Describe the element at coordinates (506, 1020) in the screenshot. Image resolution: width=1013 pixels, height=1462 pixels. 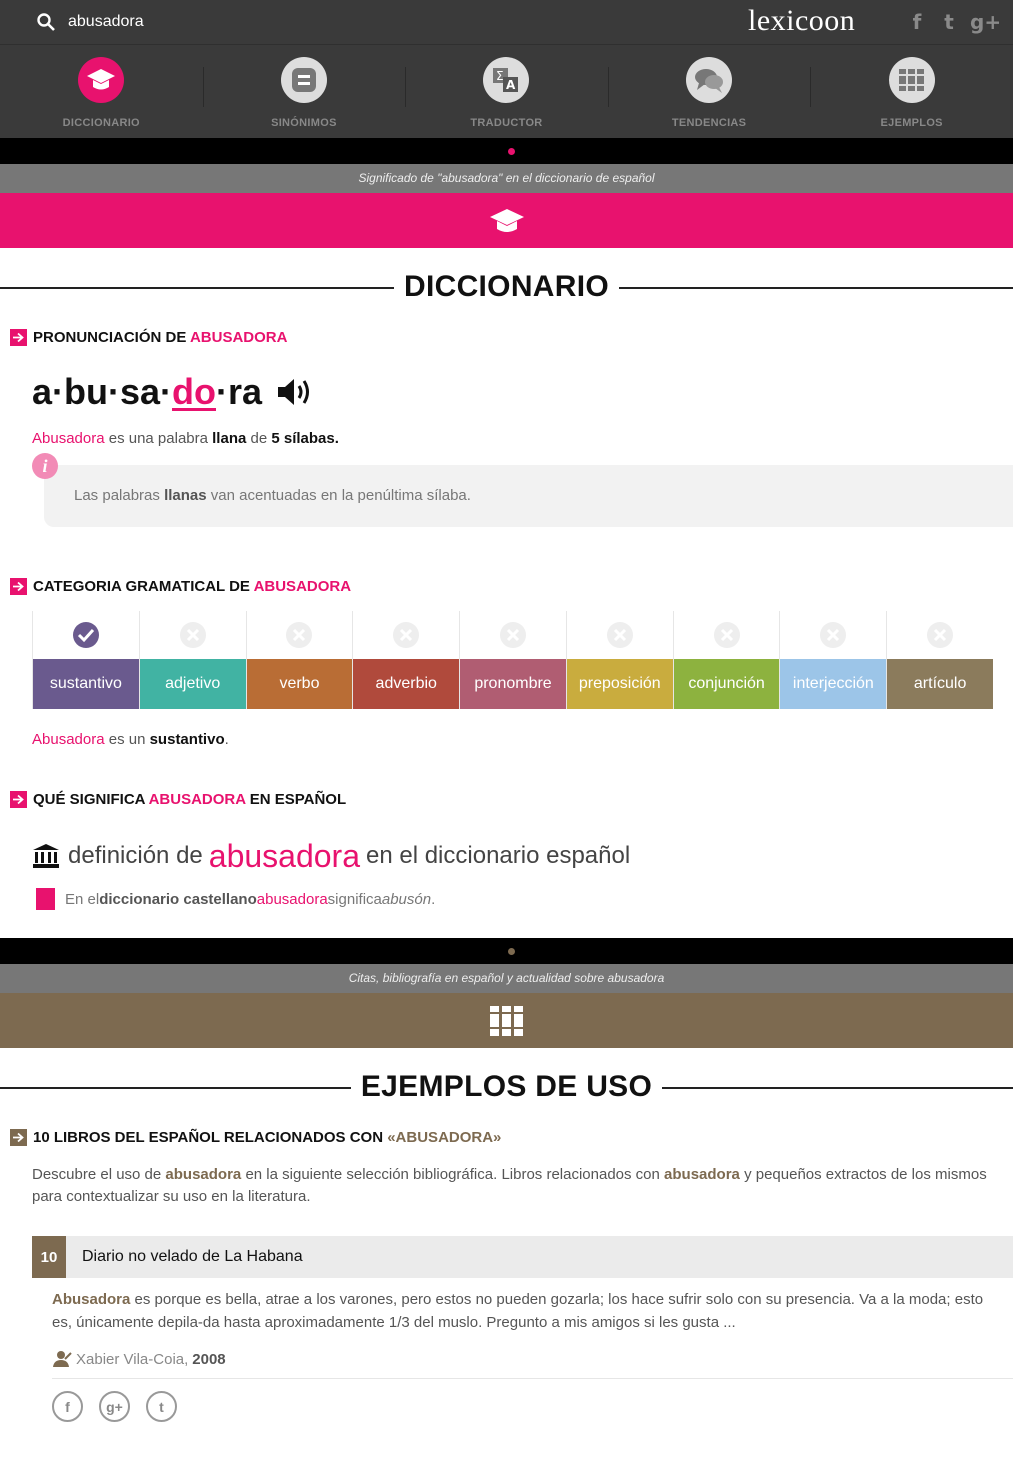
I see `examples-band` at that location.